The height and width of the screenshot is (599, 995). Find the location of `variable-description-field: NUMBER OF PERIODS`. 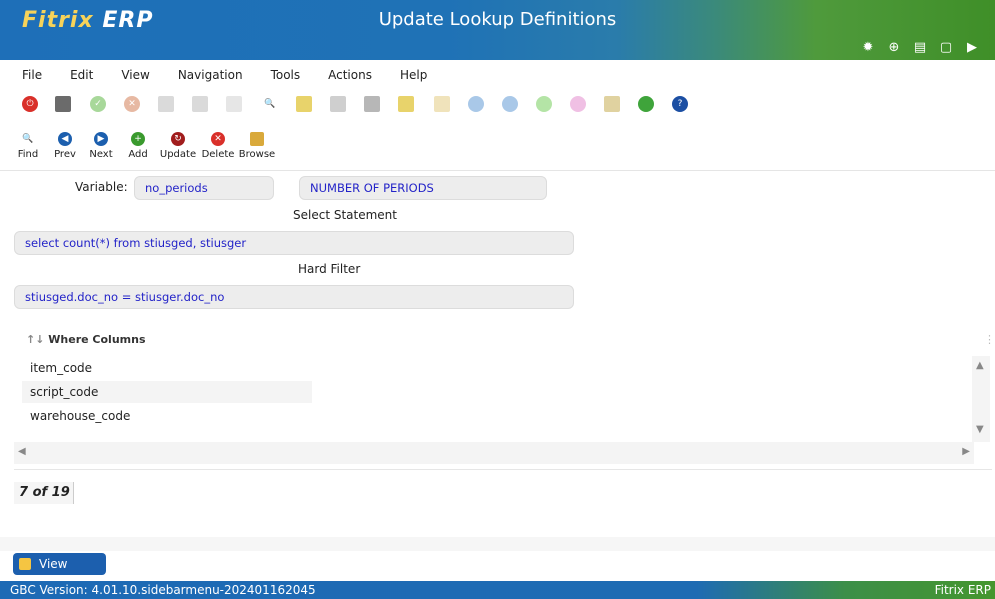

variable-description-field: NUMBER OF PERIODS is located at coordinates (423, 188).